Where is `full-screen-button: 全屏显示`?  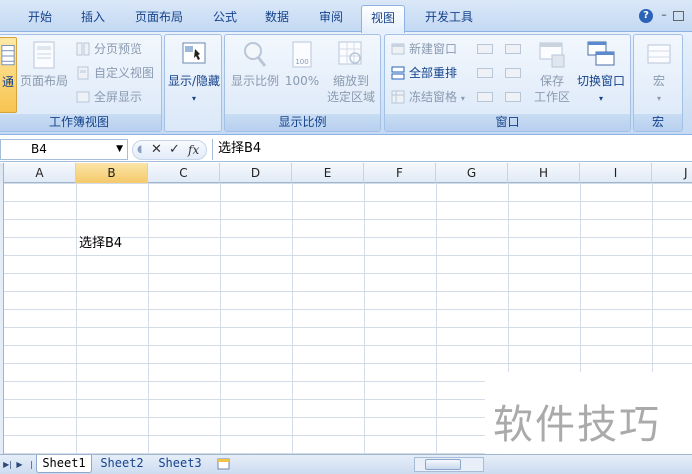
full-screen-button: 全屏显示 is located at coordinates (109, 97).